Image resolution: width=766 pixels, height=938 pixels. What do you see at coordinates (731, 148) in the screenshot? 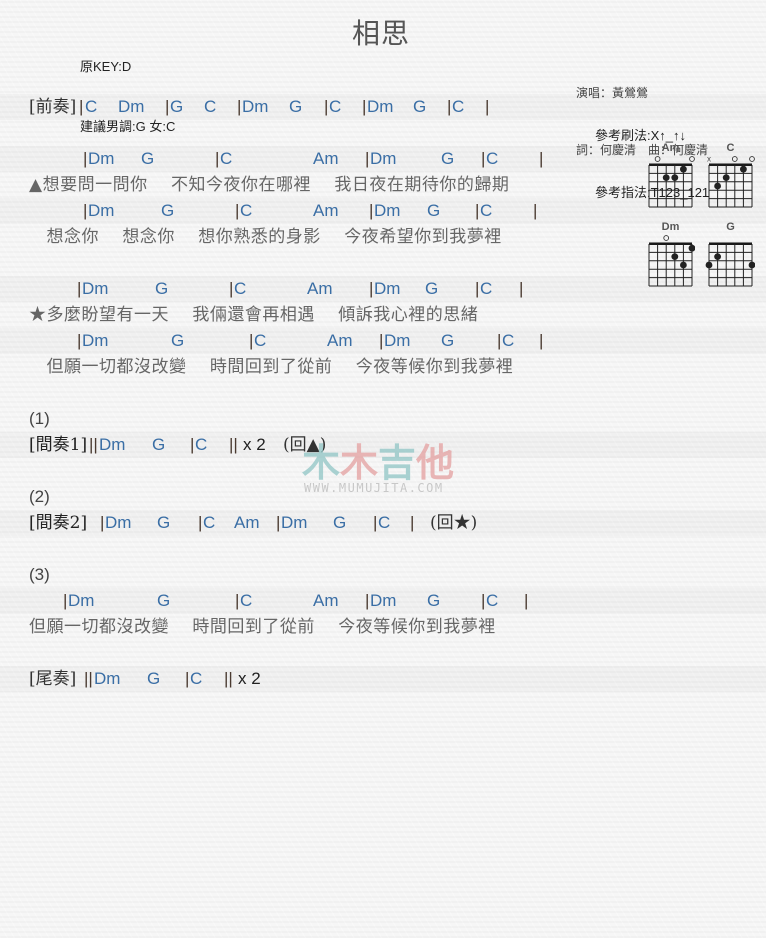
I see `chord-diagram-name: C` at bounding box center [731, 148].